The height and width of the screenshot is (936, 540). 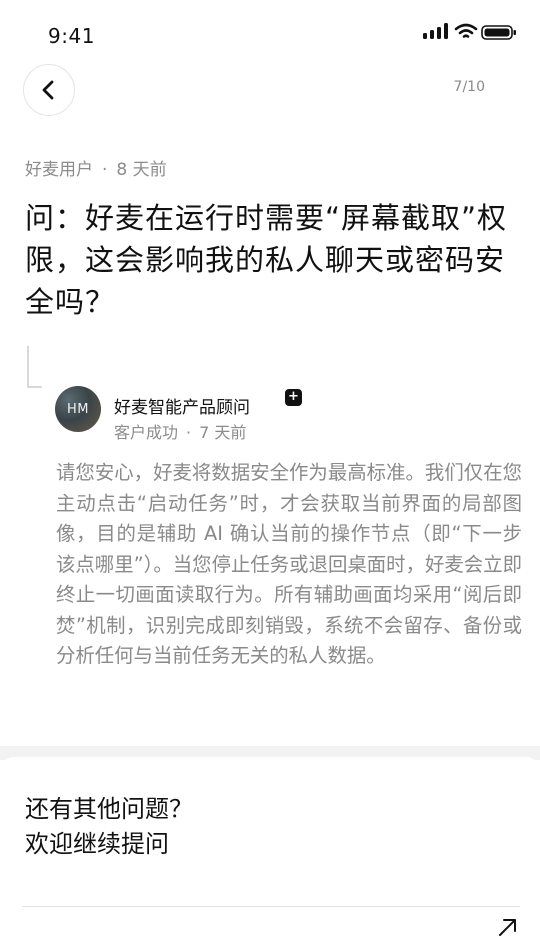 I want to click on answerer-role: 客户成功, so click(x=146, y=432).